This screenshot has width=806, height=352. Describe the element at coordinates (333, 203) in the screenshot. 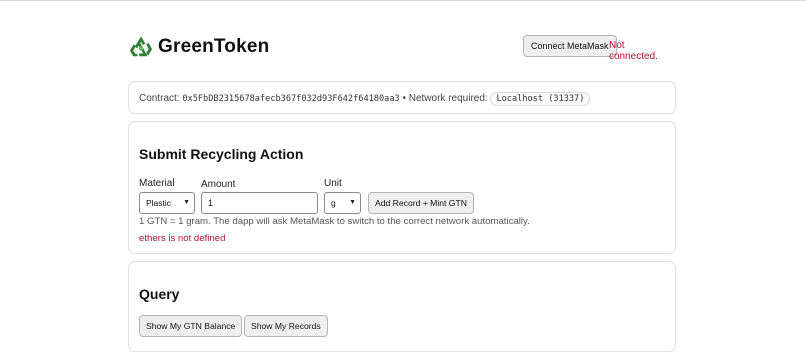

I see `unit-select-value: g` at that location.